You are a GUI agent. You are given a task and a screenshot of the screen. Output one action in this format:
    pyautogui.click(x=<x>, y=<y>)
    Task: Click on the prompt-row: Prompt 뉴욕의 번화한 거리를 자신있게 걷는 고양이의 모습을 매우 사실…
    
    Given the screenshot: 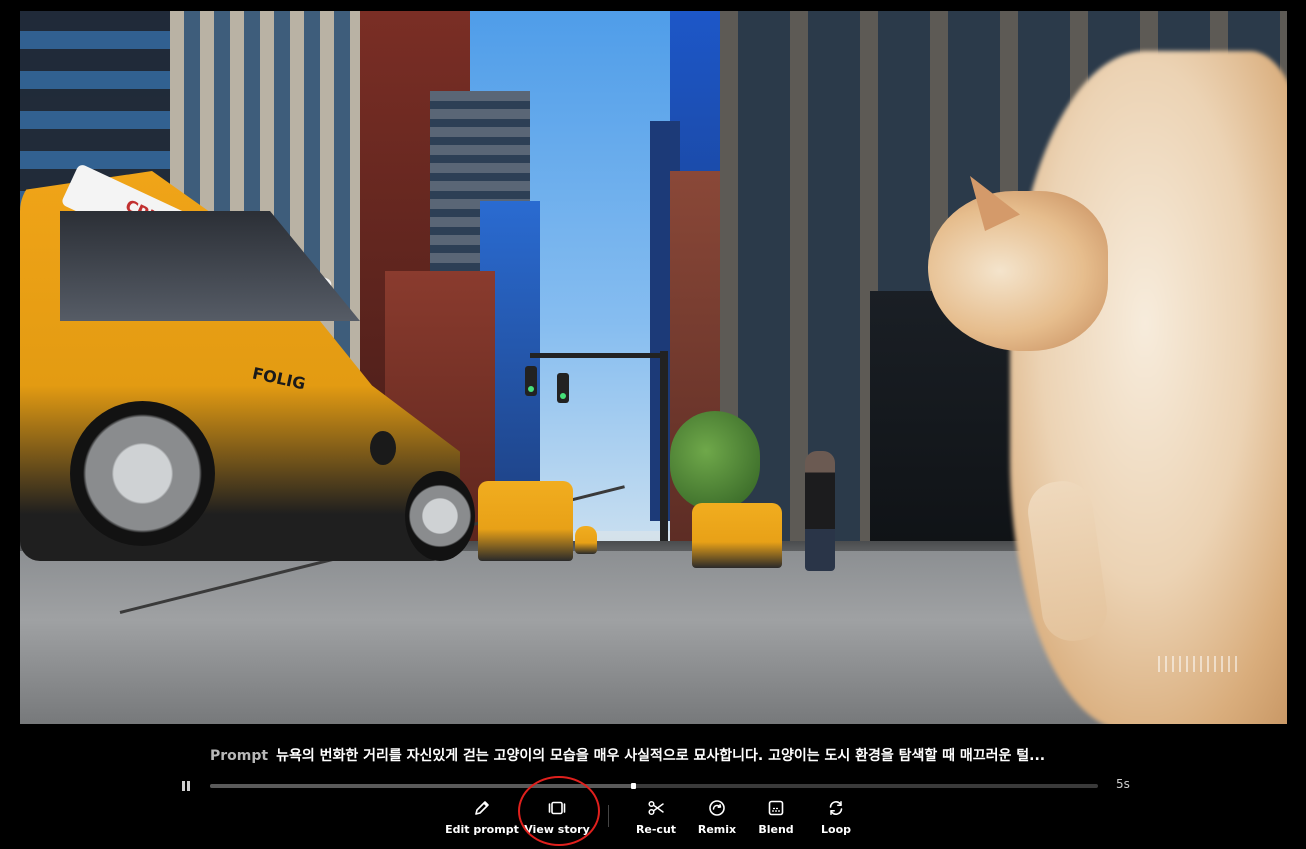 What is the action you would take?
    pyautogui.click(x=660, y=756)
    